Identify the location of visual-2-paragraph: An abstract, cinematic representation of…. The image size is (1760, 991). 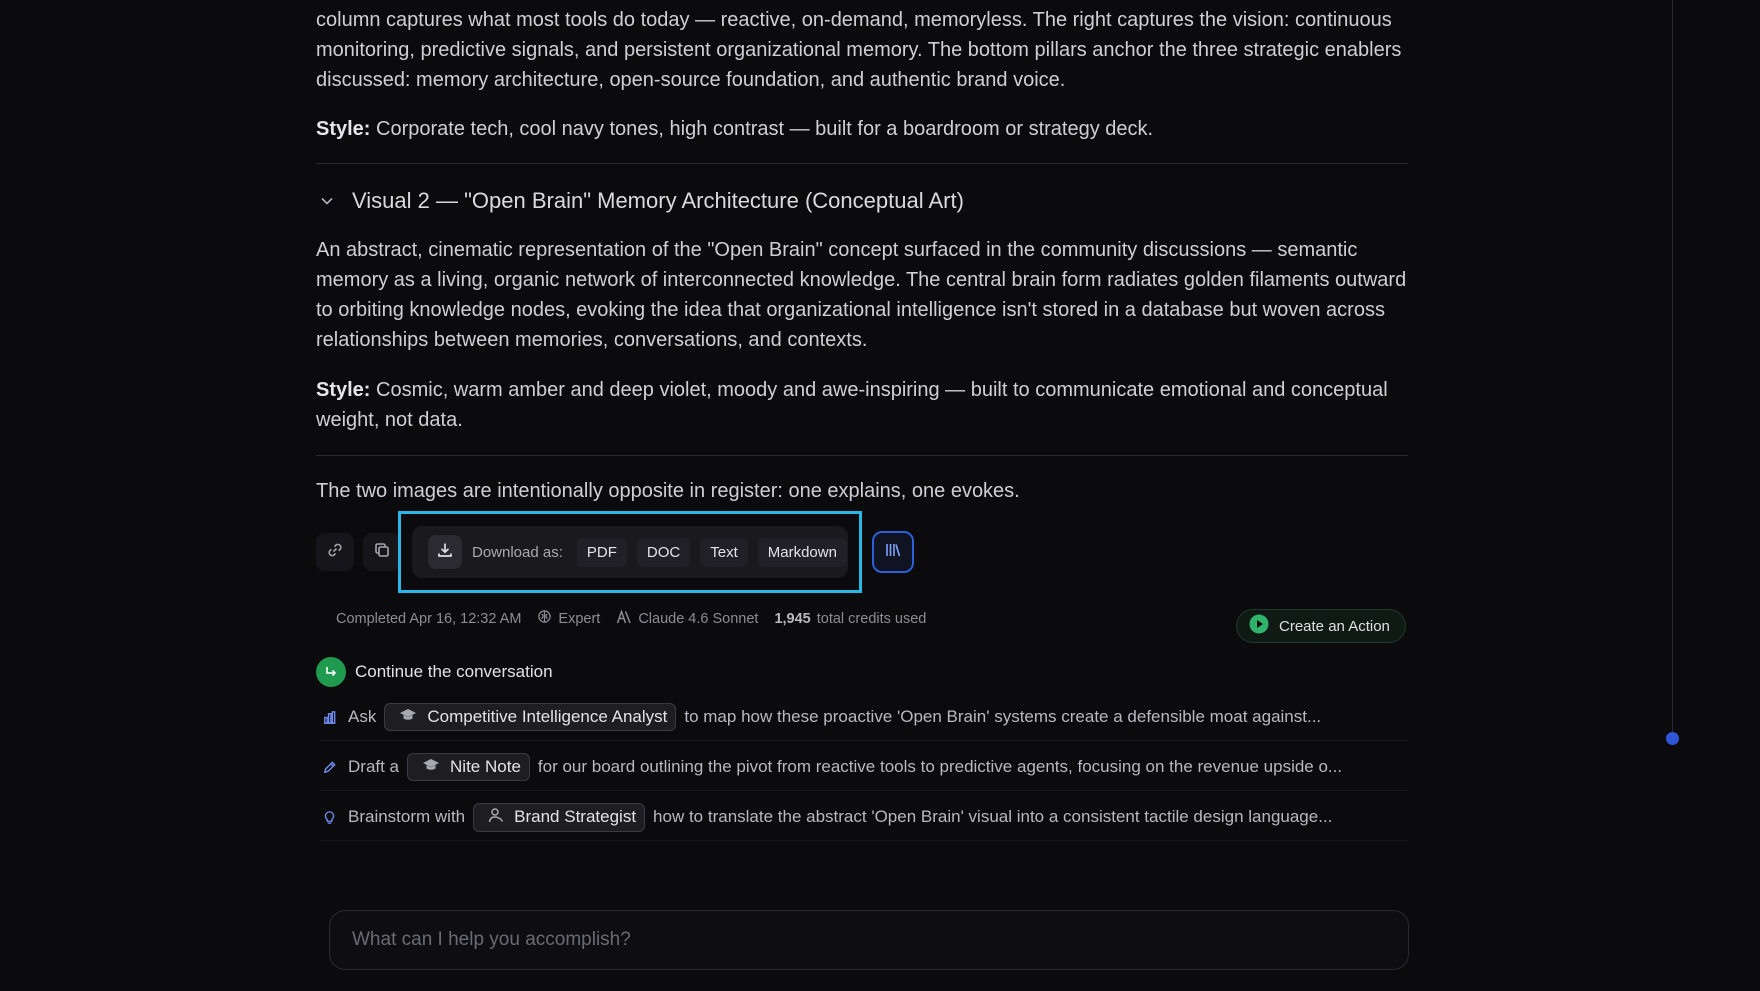
(861, 295).